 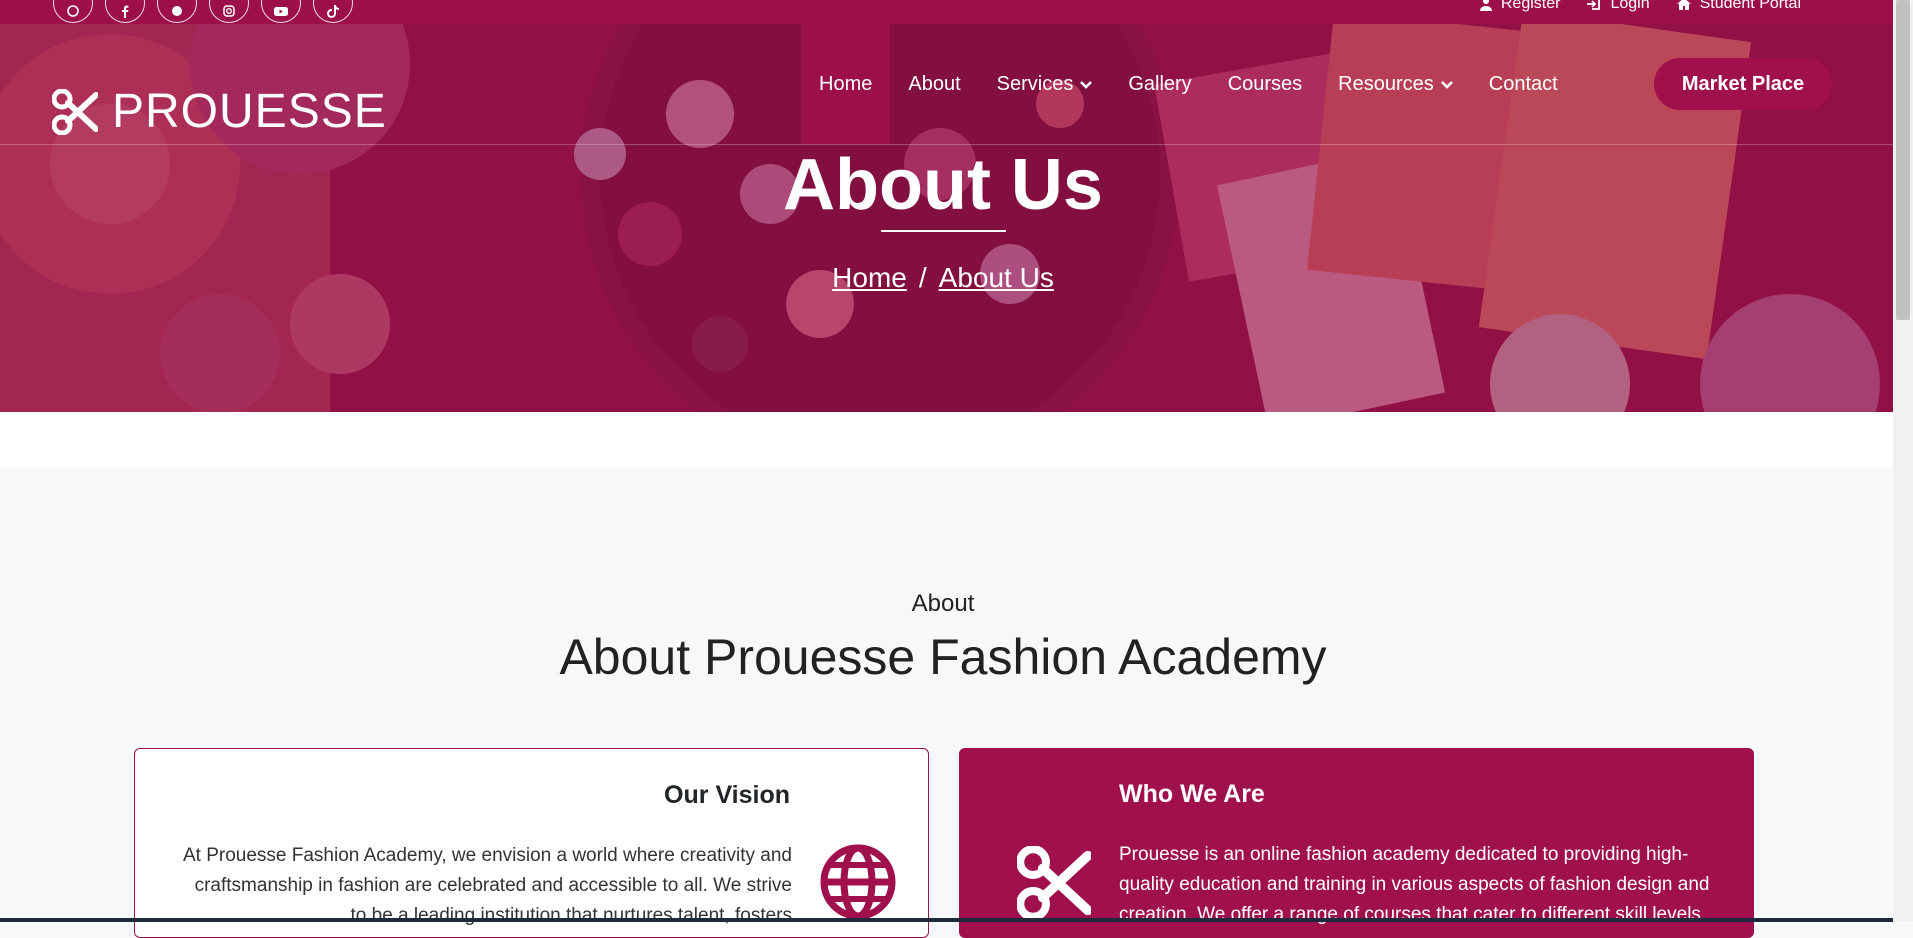 I want to click on page-title: About Us, so click(x=943, y=185).